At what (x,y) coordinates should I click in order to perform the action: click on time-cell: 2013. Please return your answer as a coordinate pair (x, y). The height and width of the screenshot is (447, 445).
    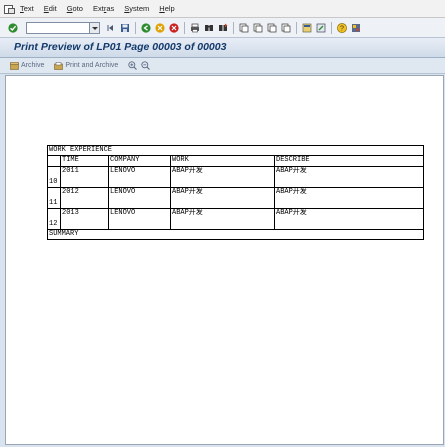
    Looking at the image, I should click on (84, 219).